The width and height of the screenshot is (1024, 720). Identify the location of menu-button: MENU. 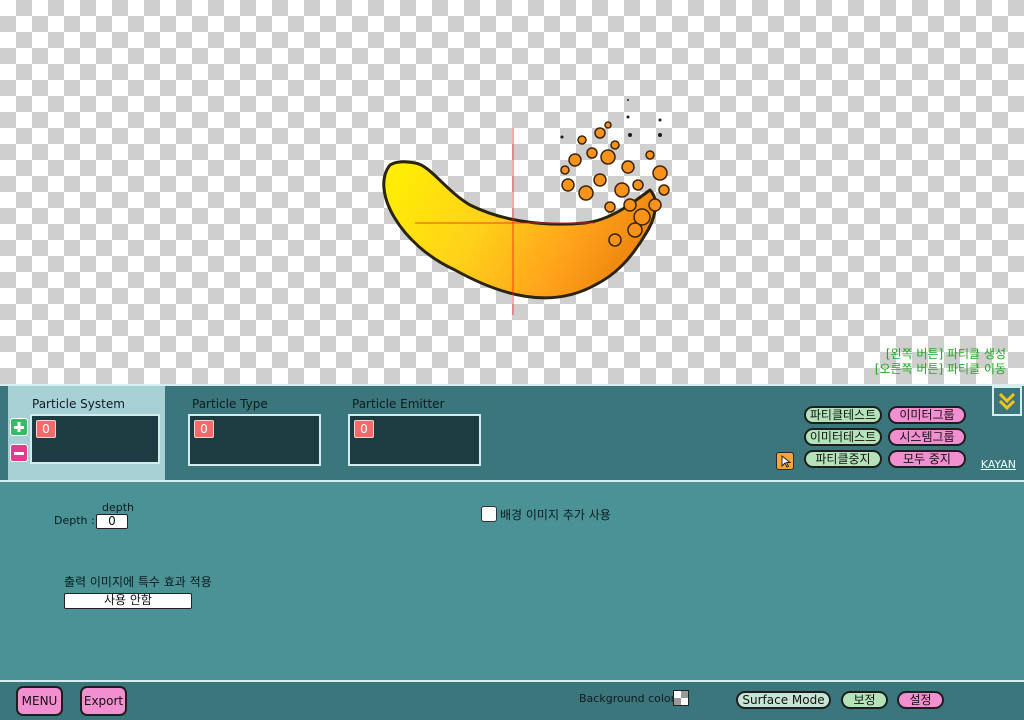
(39, 701).